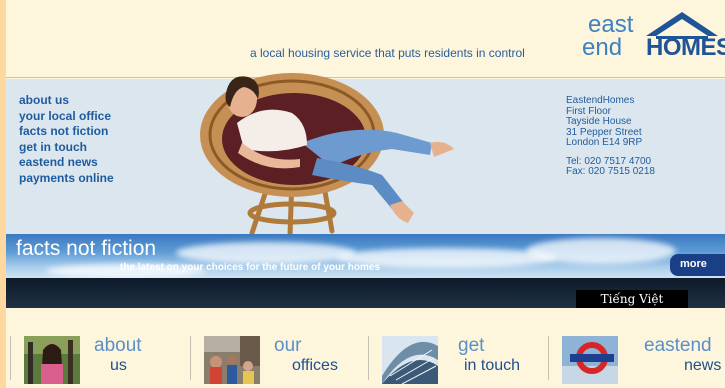  Describe the element at coordinates (410, 360) in the screenshot. I see `glass-roof-photo` at that location.